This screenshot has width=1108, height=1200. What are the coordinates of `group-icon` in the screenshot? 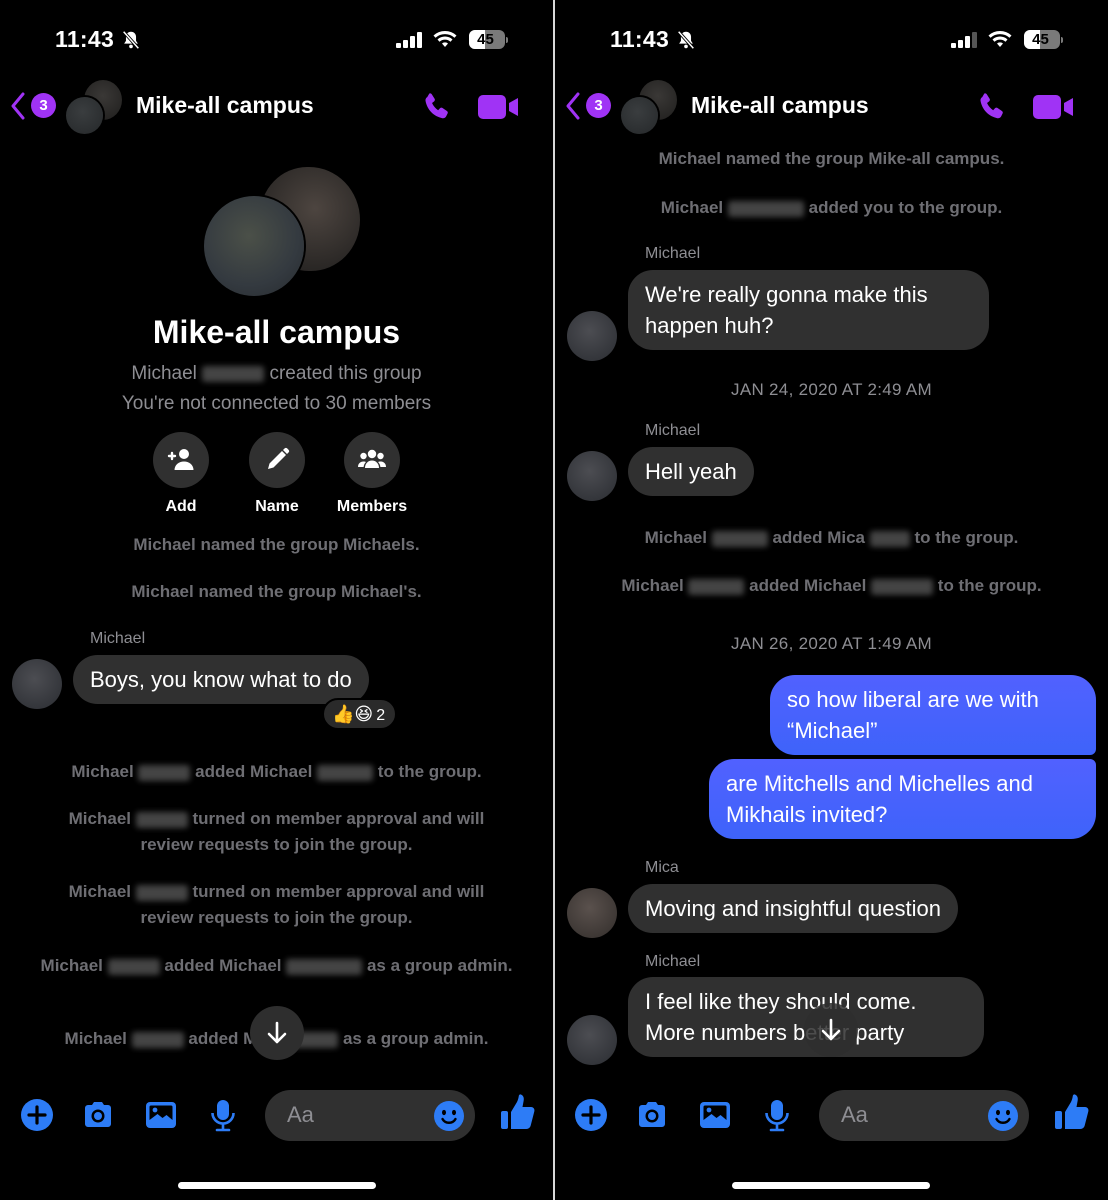 It's located at (372, 458).